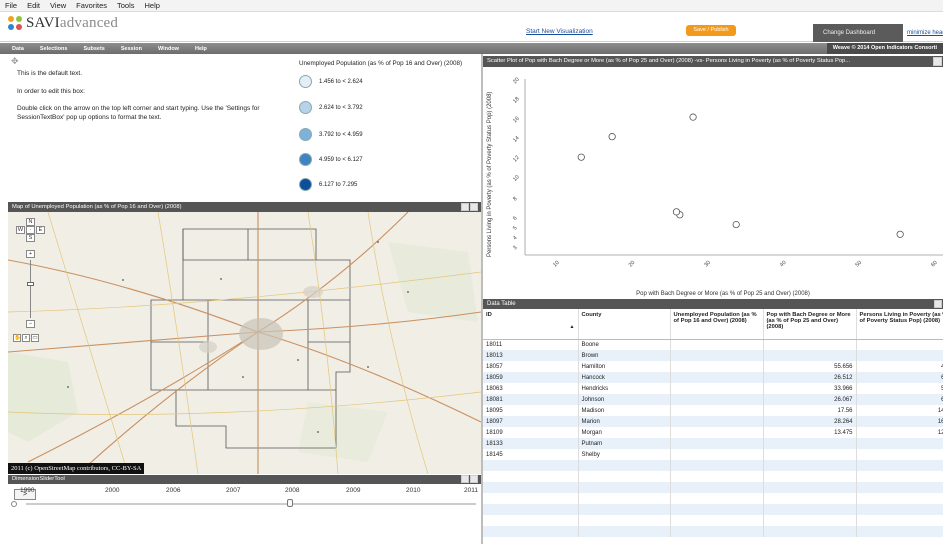 This screenshot has width=943, height=544. Describe the element at coordinates (923, 33) in the screenshot. I see `minimize-header-link: minimize head` at that location.